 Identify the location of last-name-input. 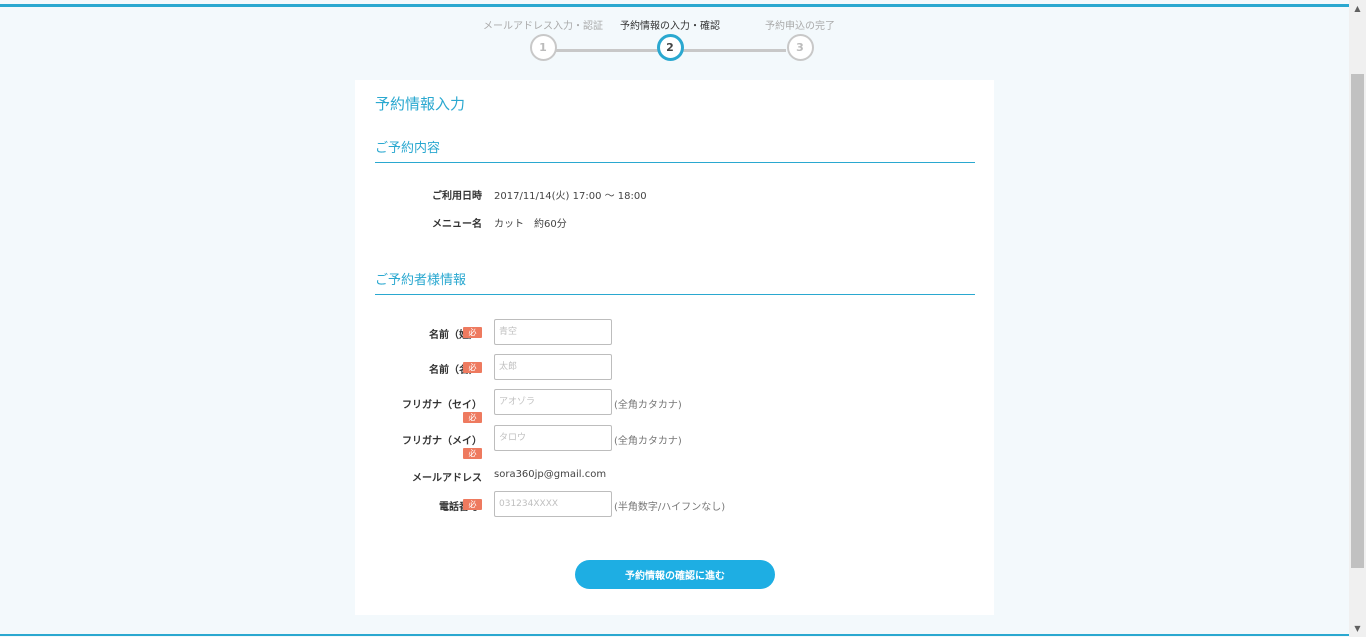
(553, 332).